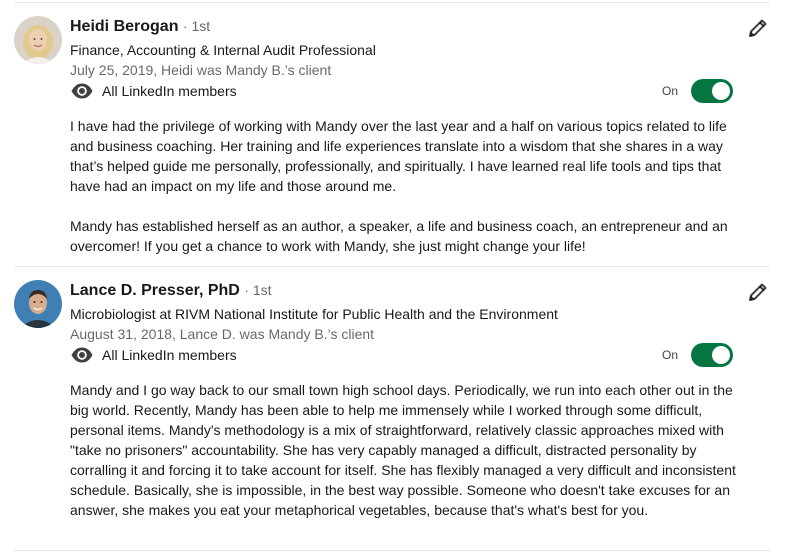  Describe the element at coordinates (392, 2) in the screenshot. I see `top-divider` at that location.